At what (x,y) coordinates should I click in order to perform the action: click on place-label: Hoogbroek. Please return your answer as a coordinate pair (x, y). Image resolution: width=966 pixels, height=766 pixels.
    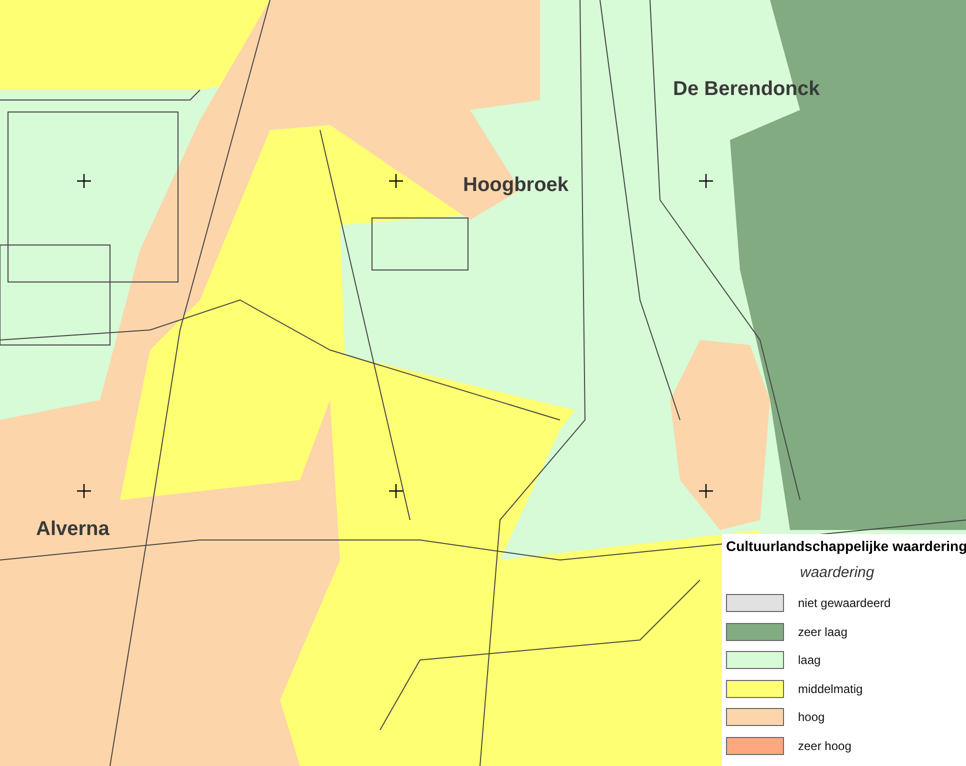
    Looking at the image, I should click on (516, 185).